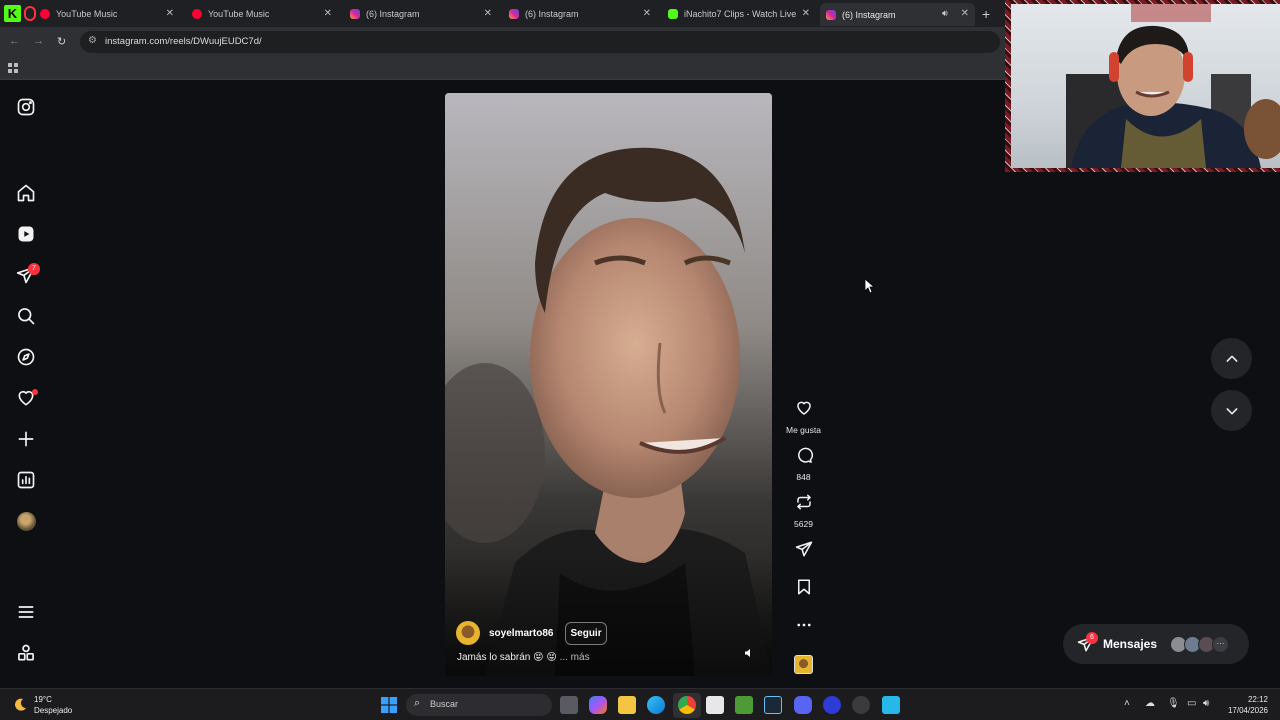 This screenshot has height=720, width=1280. I want to click on display-icon: ▭, so click(1191, 703).